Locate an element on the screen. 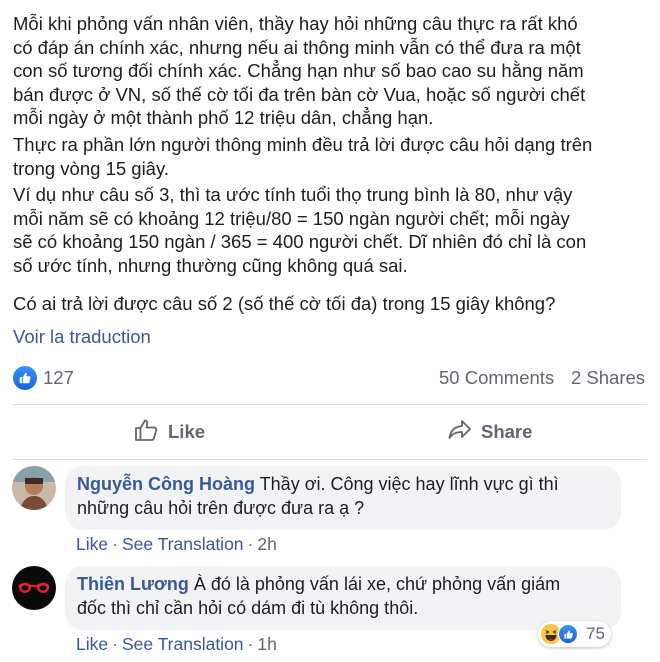  comment-timestamp: 2h is located at coordinates (266, 544).